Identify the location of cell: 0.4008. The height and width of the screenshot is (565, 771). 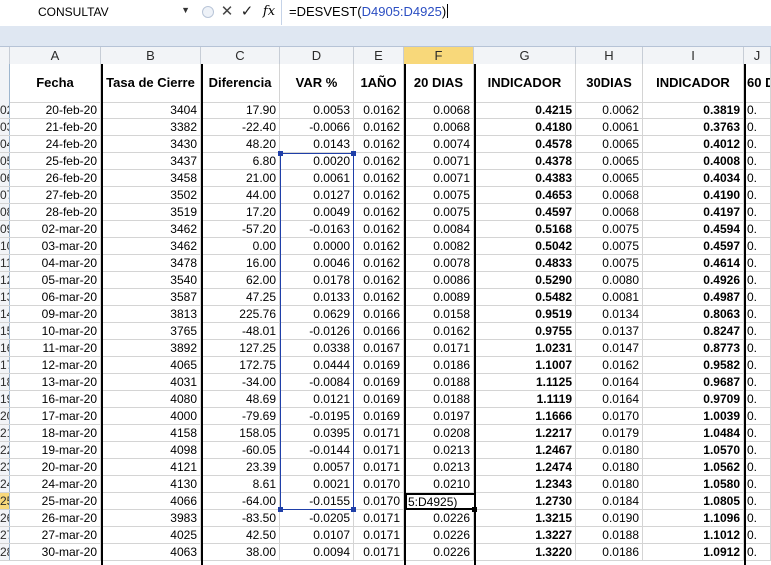
(693, 161).